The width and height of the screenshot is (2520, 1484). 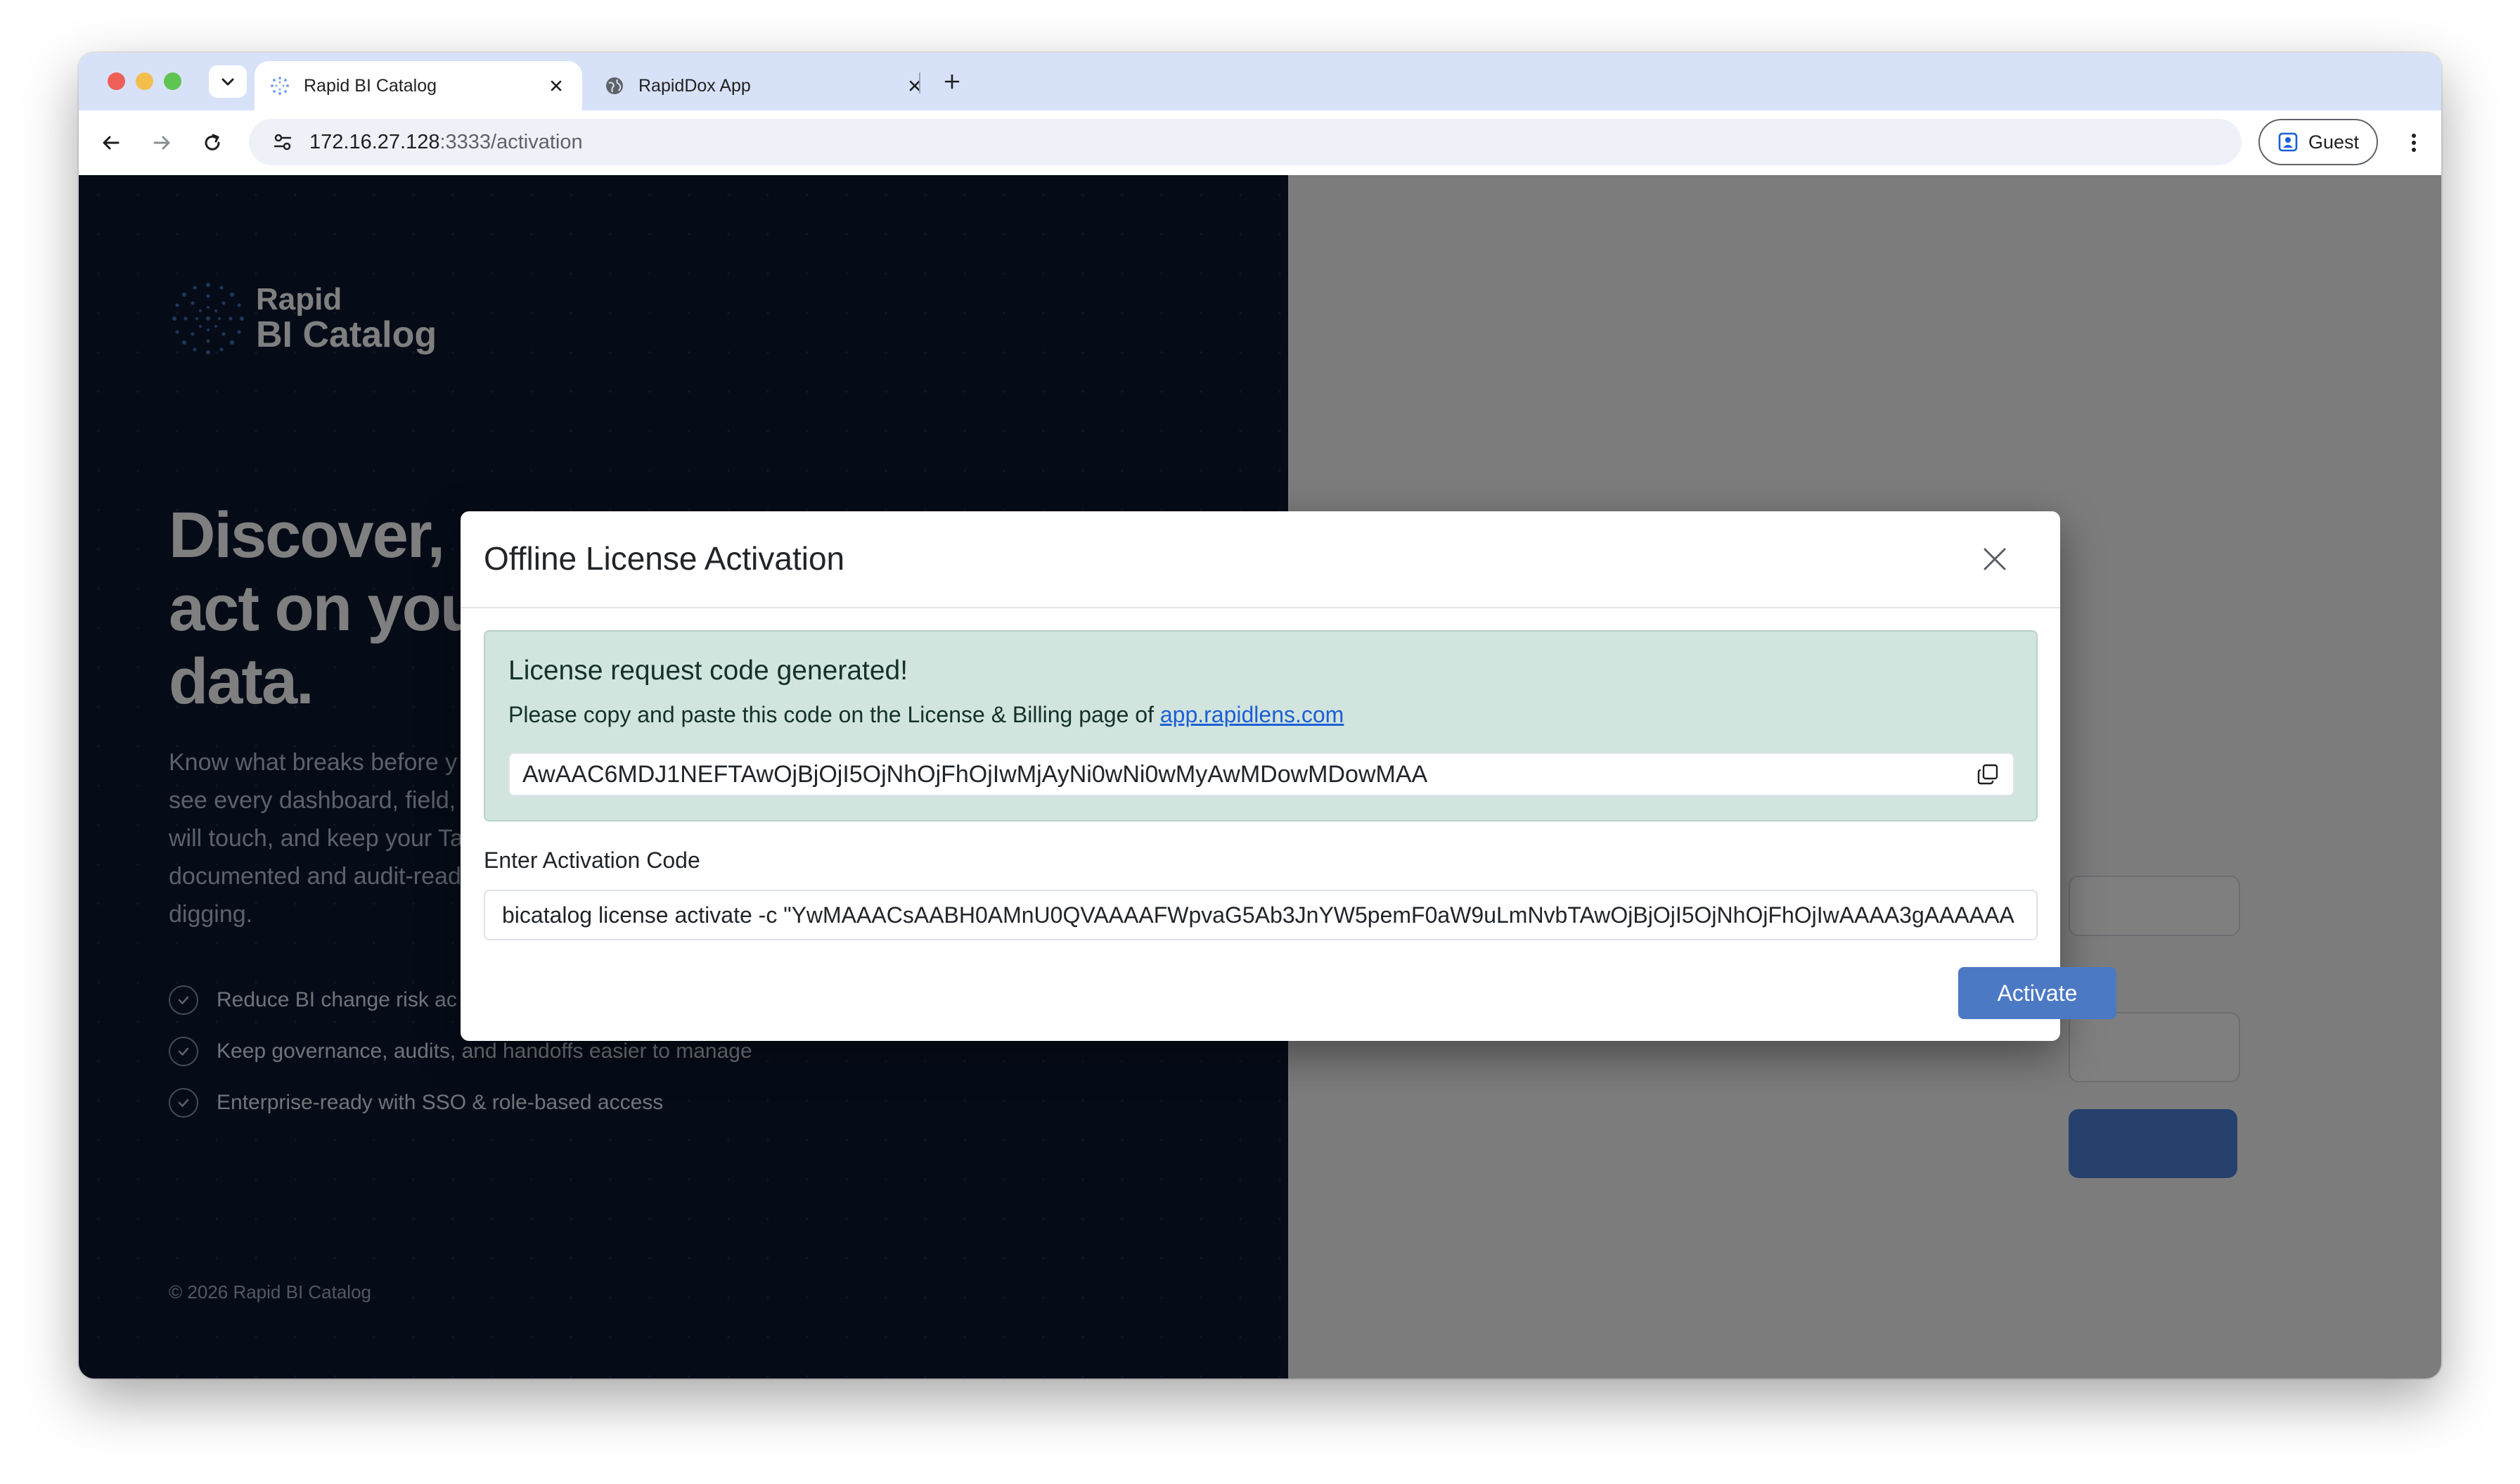 I want to click on activation-code-label: Enter Activation Code, so click(x=592, y=860).